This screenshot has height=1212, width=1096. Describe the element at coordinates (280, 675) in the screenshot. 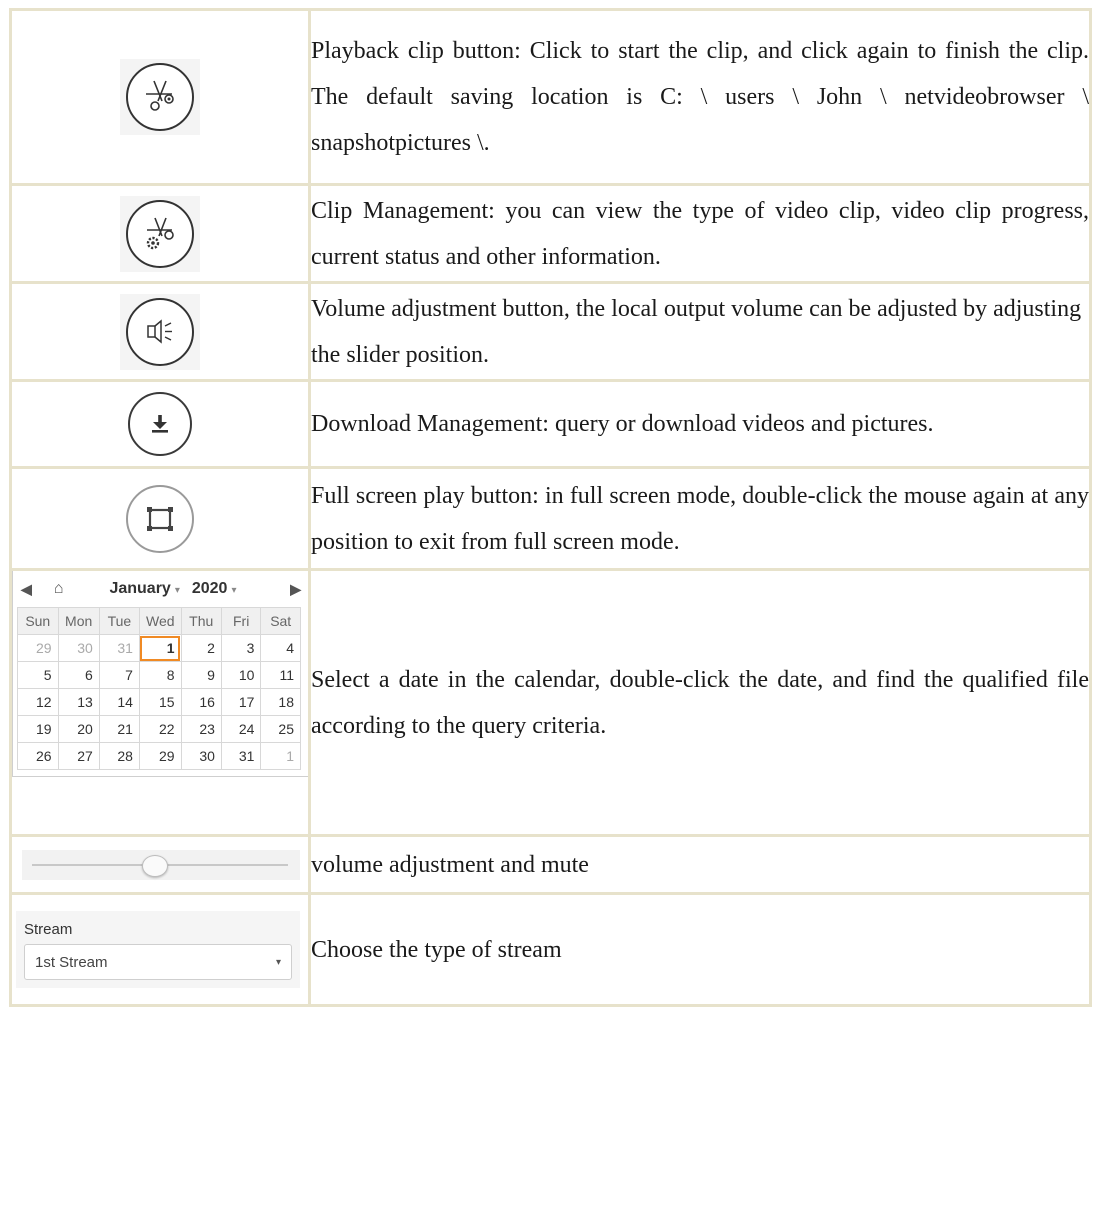

I see `date-cell: 11` at that location.